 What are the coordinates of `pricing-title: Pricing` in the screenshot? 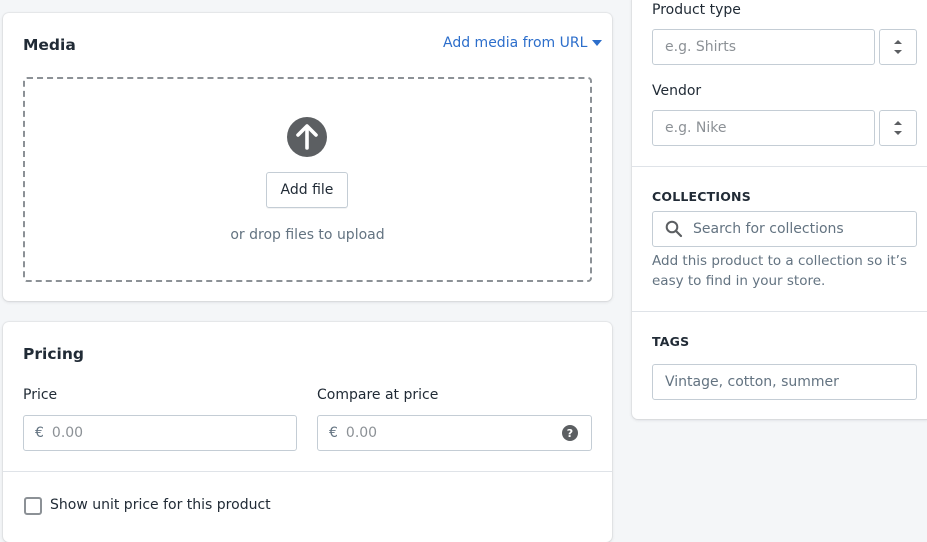 It's located at (53, 354).